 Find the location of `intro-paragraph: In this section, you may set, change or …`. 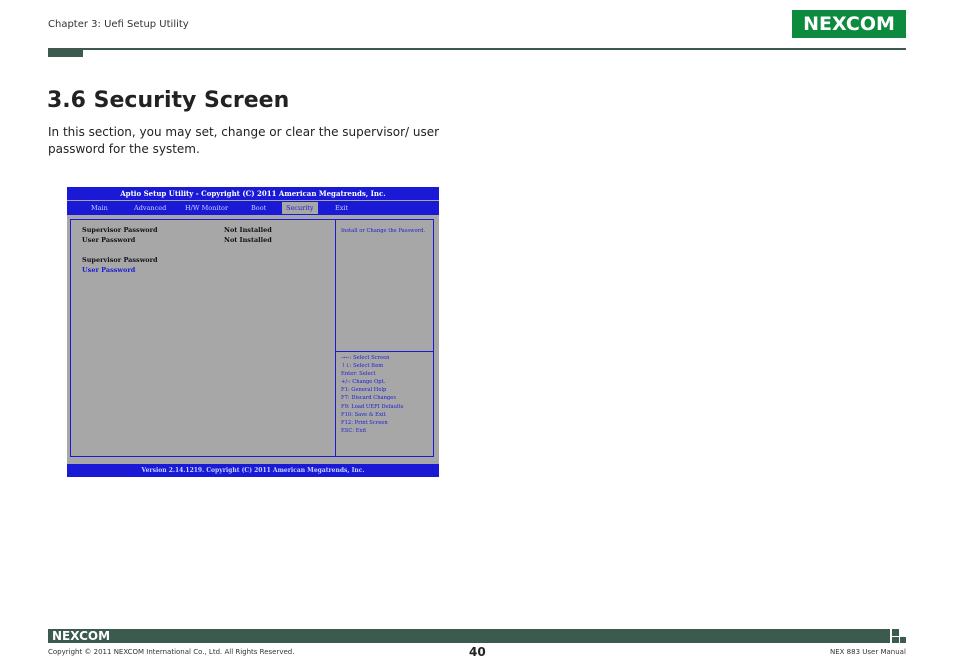

intro-paragraph: In this section, you may set, change or … is located at coordinates (244, 140).